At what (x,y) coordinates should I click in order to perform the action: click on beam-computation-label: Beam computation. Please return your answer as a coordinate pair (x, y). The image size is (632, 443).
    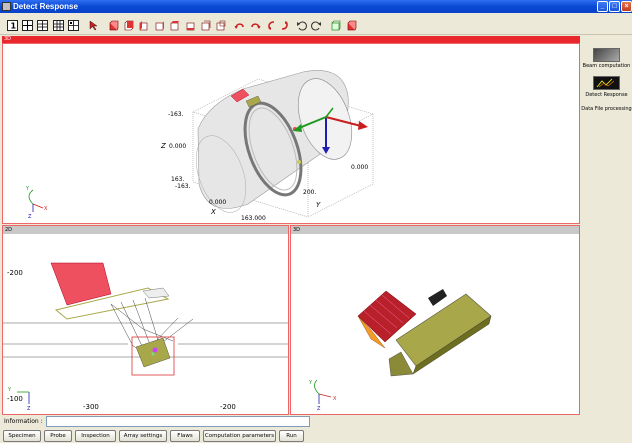
    Looking at the image, I should click on (606, 66).